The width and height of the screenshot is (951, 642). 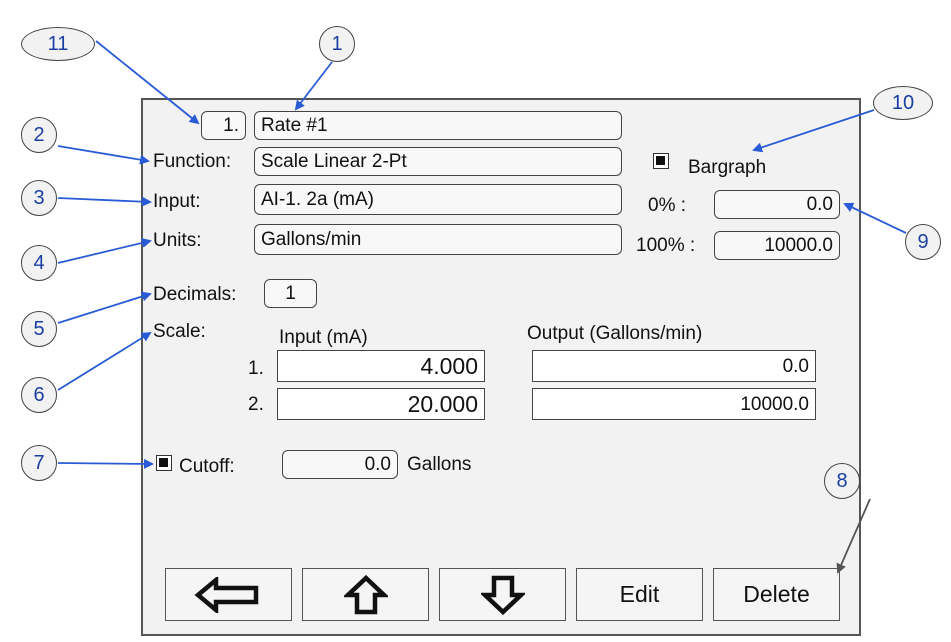 What do you see at coordinates (337, 44) in the screenshot?
I see `callout-1: 1` at bounding box center [337, 44].